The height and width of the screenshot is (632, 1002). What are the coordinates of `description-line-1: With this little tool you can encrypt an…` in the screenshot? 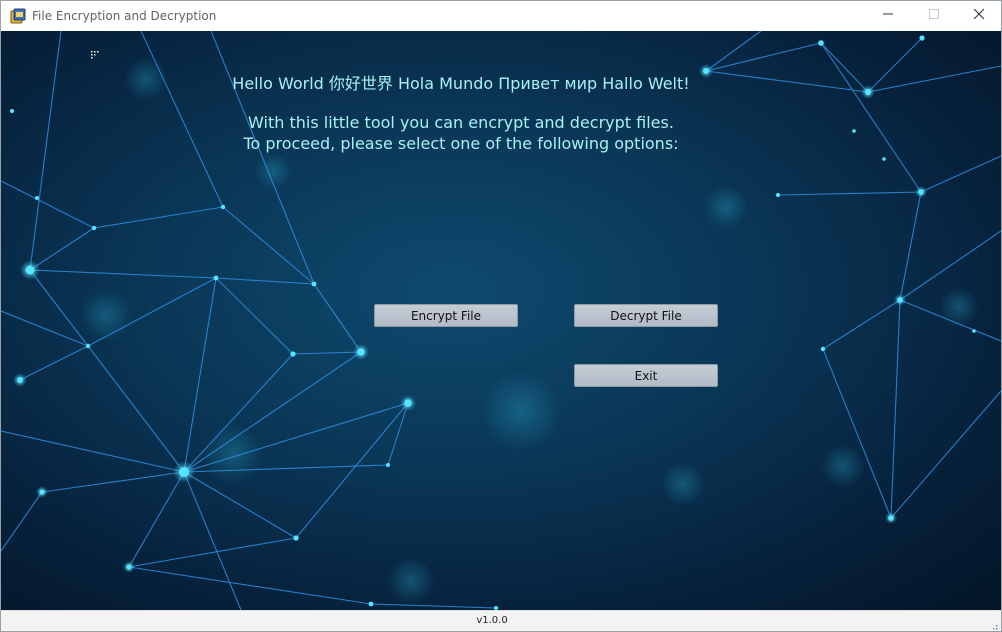 It's located at (461, 122).